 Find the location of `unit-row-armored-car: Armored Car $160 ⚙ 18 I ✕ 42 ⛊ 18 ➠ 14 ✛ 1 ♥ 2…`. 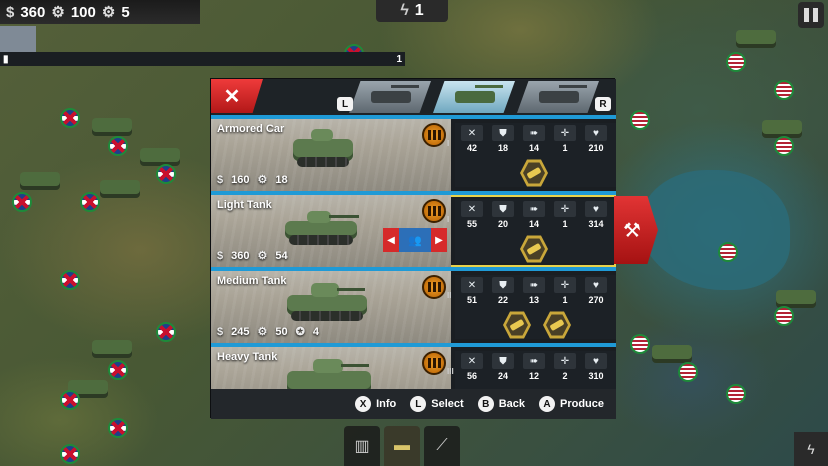

unit-row-armored-car: Armored Car $160 ⚙ 18 I ✕ 42 ⛊ 18 ➠ 14 ✛ 1 ♥ 2… is located at coordinates (413, 155).